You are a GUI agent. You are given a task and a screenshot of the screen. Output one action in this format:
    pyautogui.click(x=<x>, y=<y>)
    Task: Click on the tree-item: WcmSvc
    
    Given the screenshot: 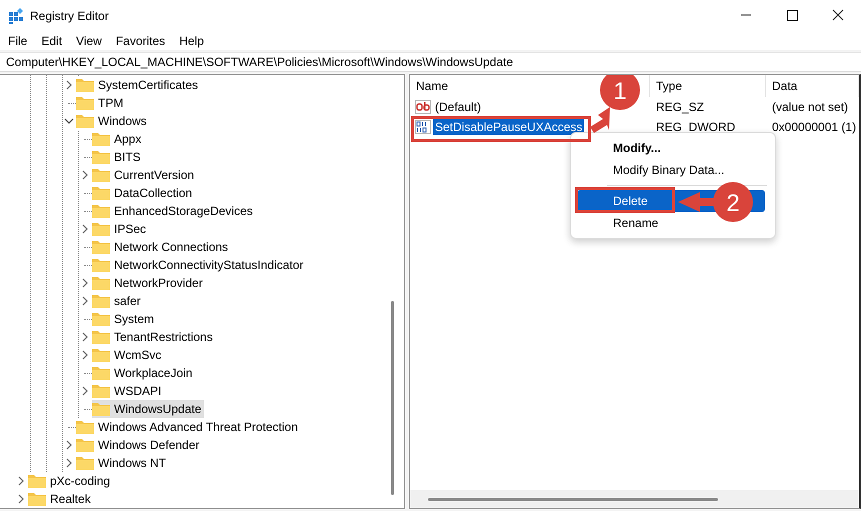 What is the action you would take?
    pyautogui.click(x=128, y=355)
    